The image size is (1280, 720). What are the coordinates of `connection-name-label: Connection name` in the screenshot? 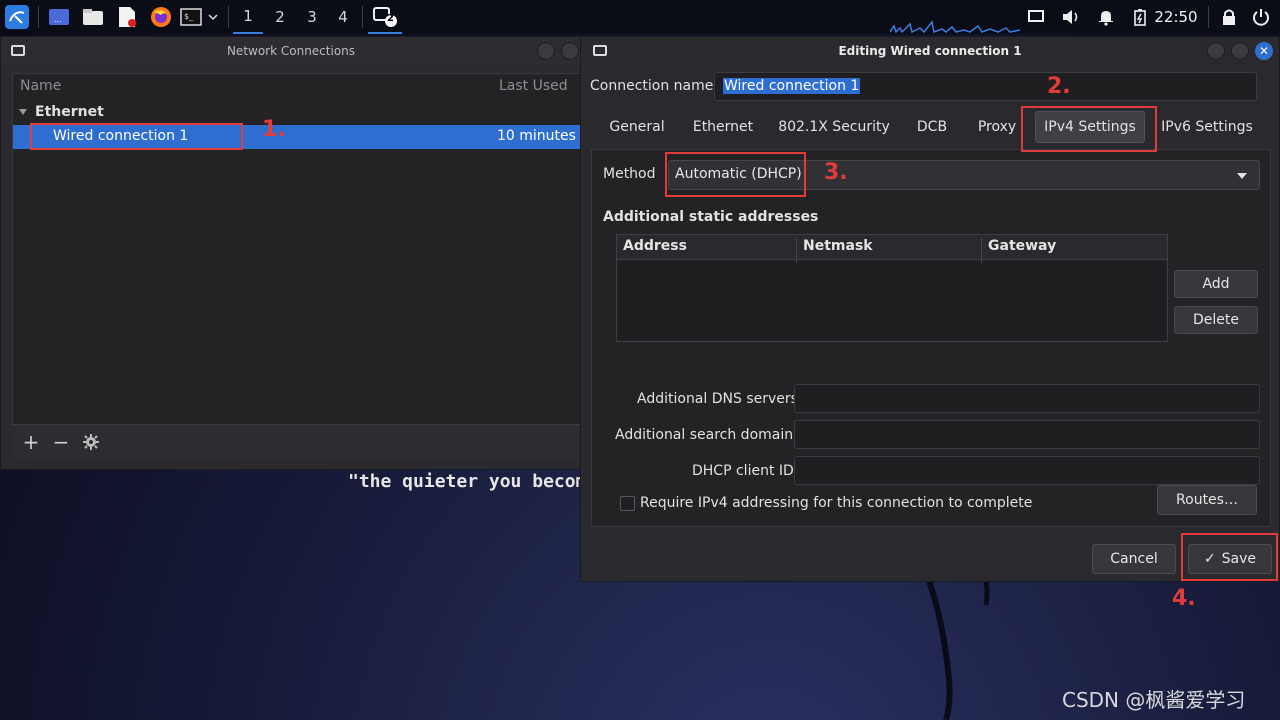 It's located at (652, 86).